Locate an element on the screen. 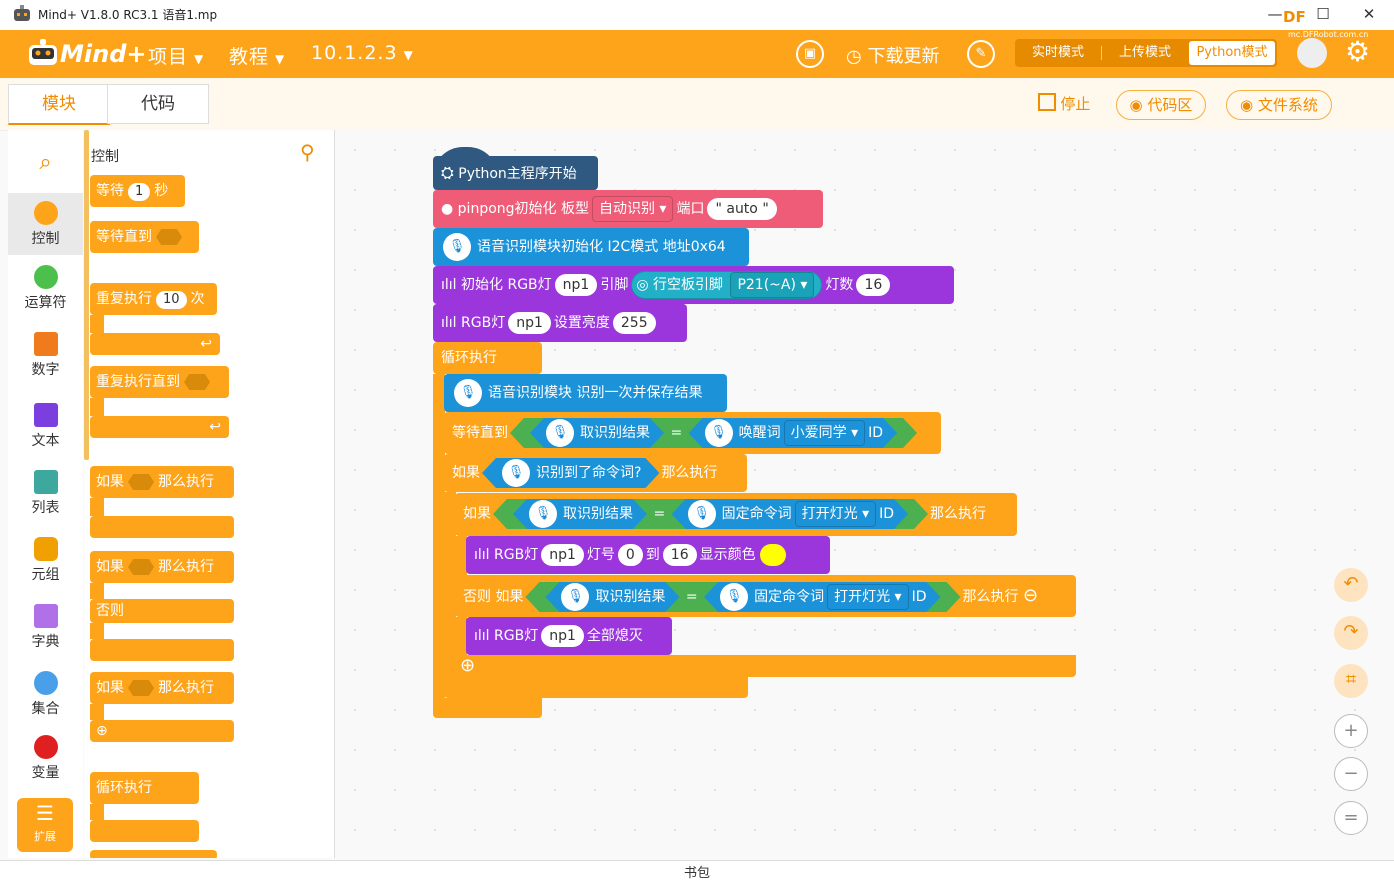  palette-if-block: 如果 那么执行 is located at coordinates (162, 482).